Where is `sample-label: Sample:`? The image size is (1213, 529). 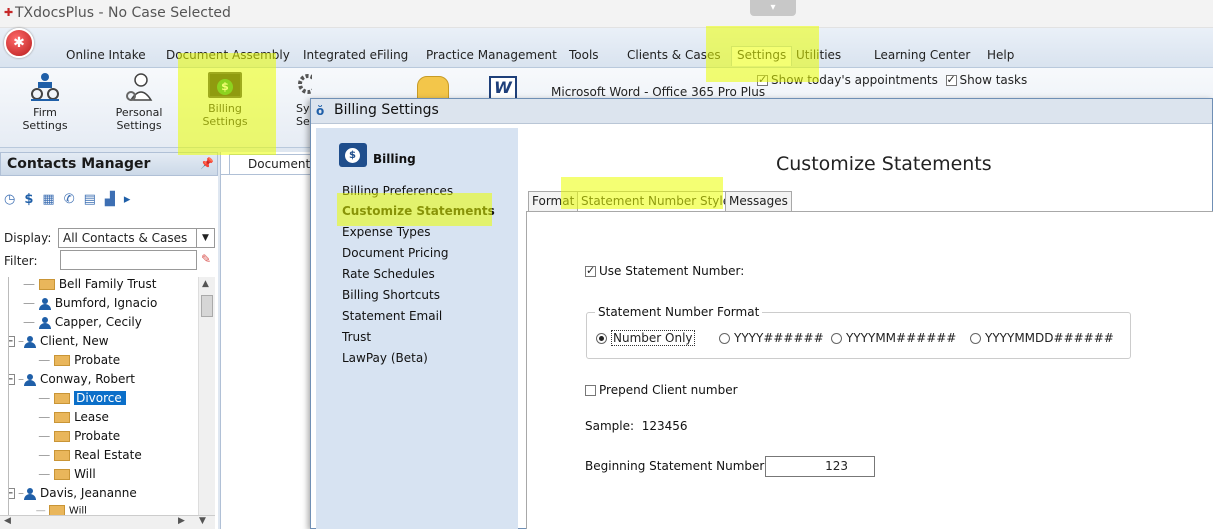 sample-label: Sample: is located at coordinates (610, 426).